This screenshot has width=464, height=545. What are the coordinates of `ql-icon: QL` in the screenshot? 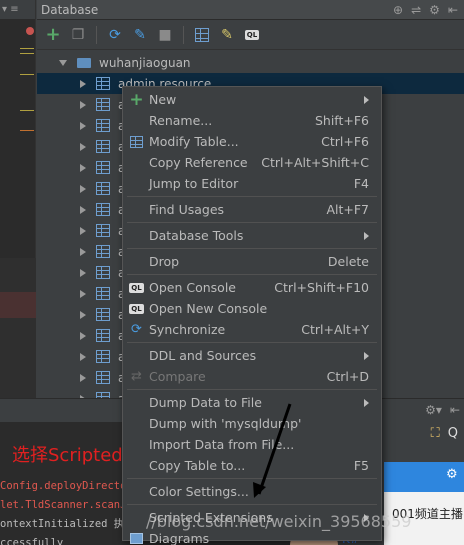 It's located at (136, 287).